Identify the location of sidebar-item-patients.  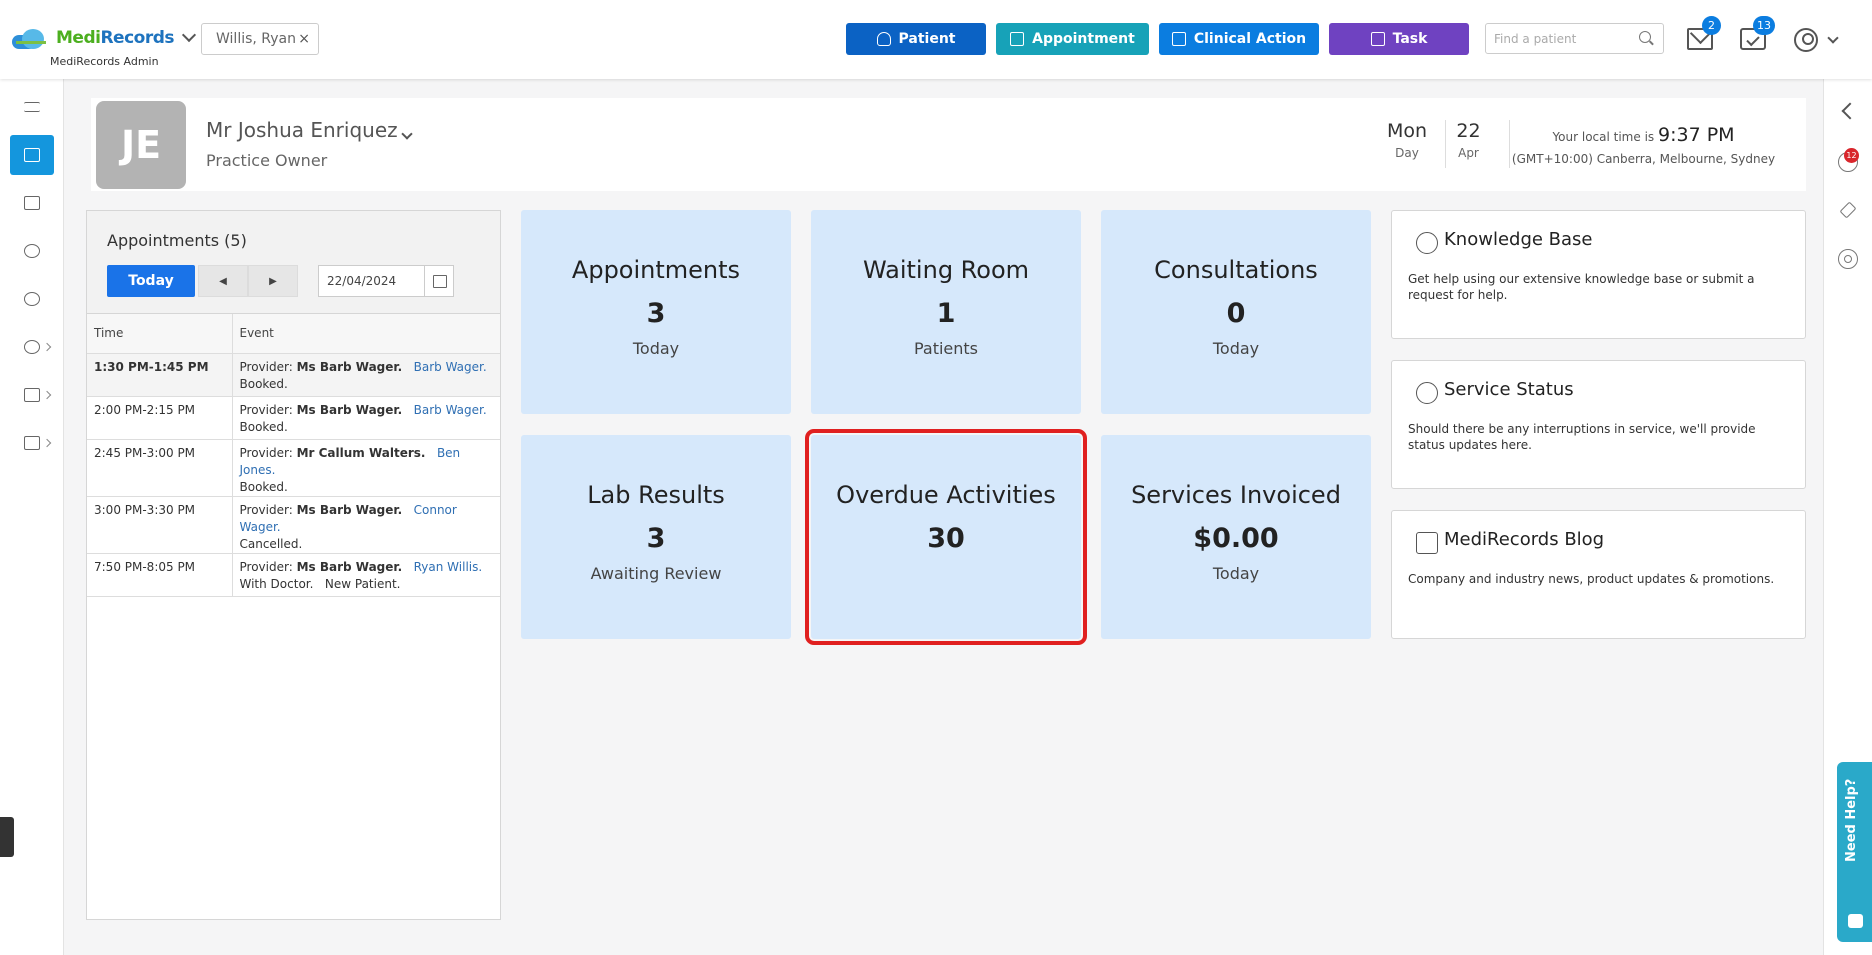
(32, 251).